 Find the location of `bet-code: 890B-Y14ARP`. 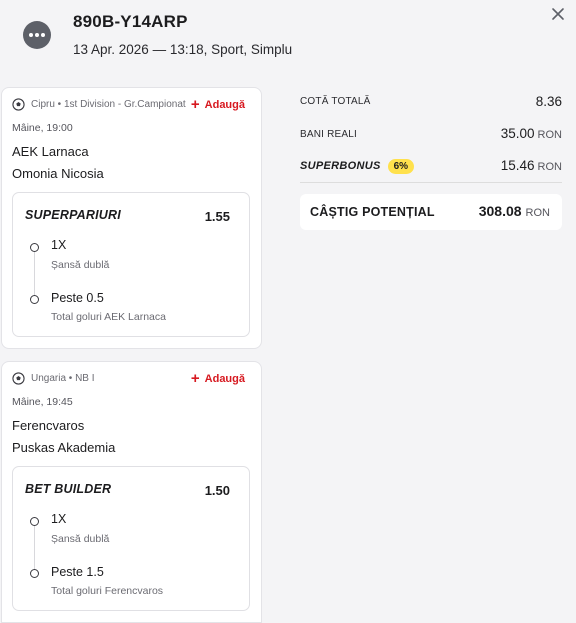

bet-code: 890B-Y14ARP is located at coordinates (130, 21).